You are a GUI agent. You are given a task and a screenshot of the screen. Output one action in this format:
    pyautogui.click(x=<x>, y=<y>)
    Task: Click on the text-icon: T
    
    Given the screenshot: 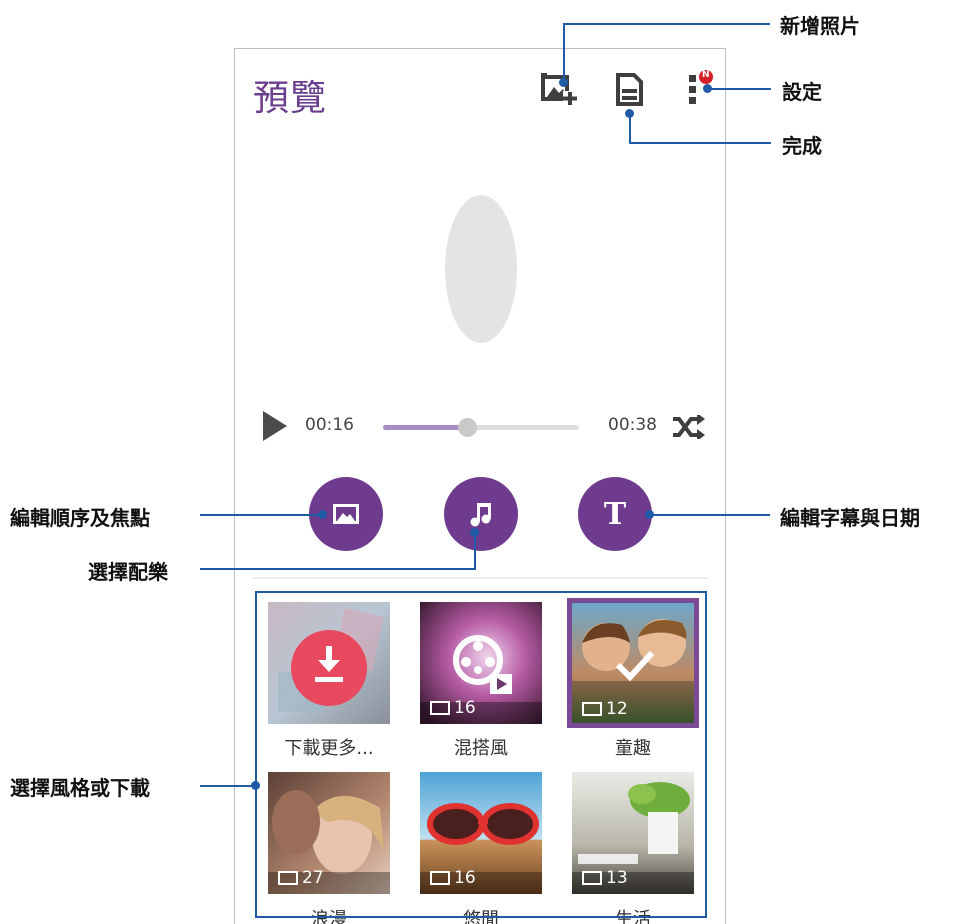 What is the action you would take?
    pyautogui.click(x=615, y=514)
    